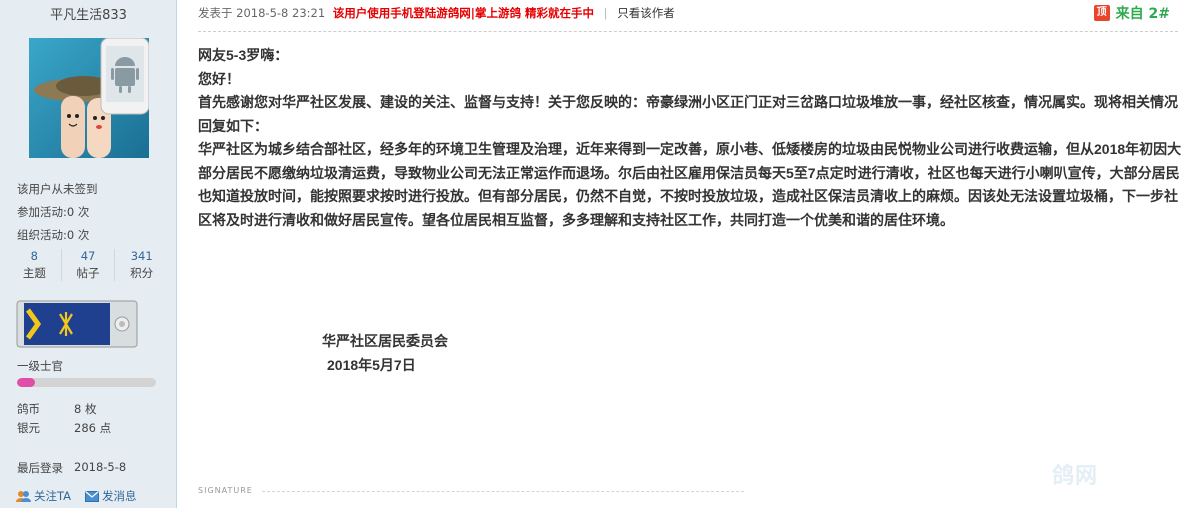 The image size is (1196, 508). Describe the element at coordinates (688, 31) in the screenshot. I see `header-divider` at that location.